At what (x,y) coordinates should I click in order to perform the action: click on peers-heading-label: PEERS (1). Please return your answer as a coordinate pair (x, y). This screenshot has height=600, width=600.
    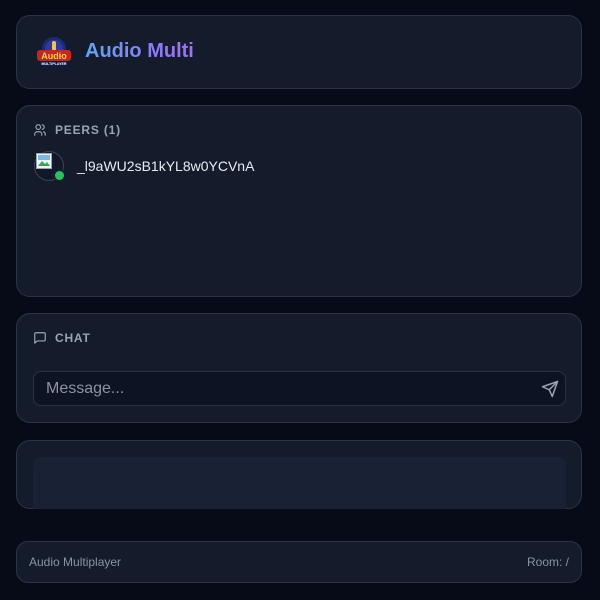
    Looking at the image, I should click on (88, 130).